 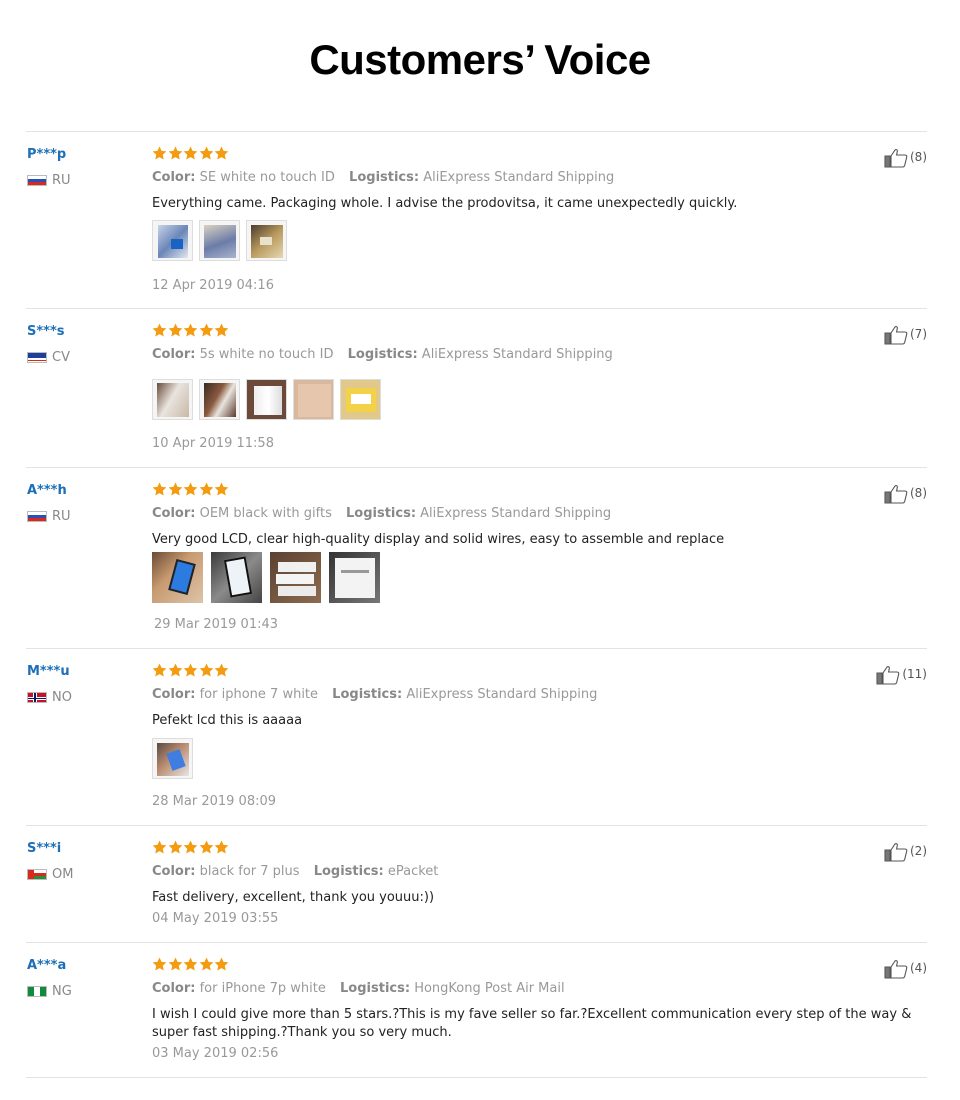 What do you see at coordinates (216, 624) in the screenshot?
I see `review-date: 29 Mar 2019 01:43` at bounding box center [216, 624].